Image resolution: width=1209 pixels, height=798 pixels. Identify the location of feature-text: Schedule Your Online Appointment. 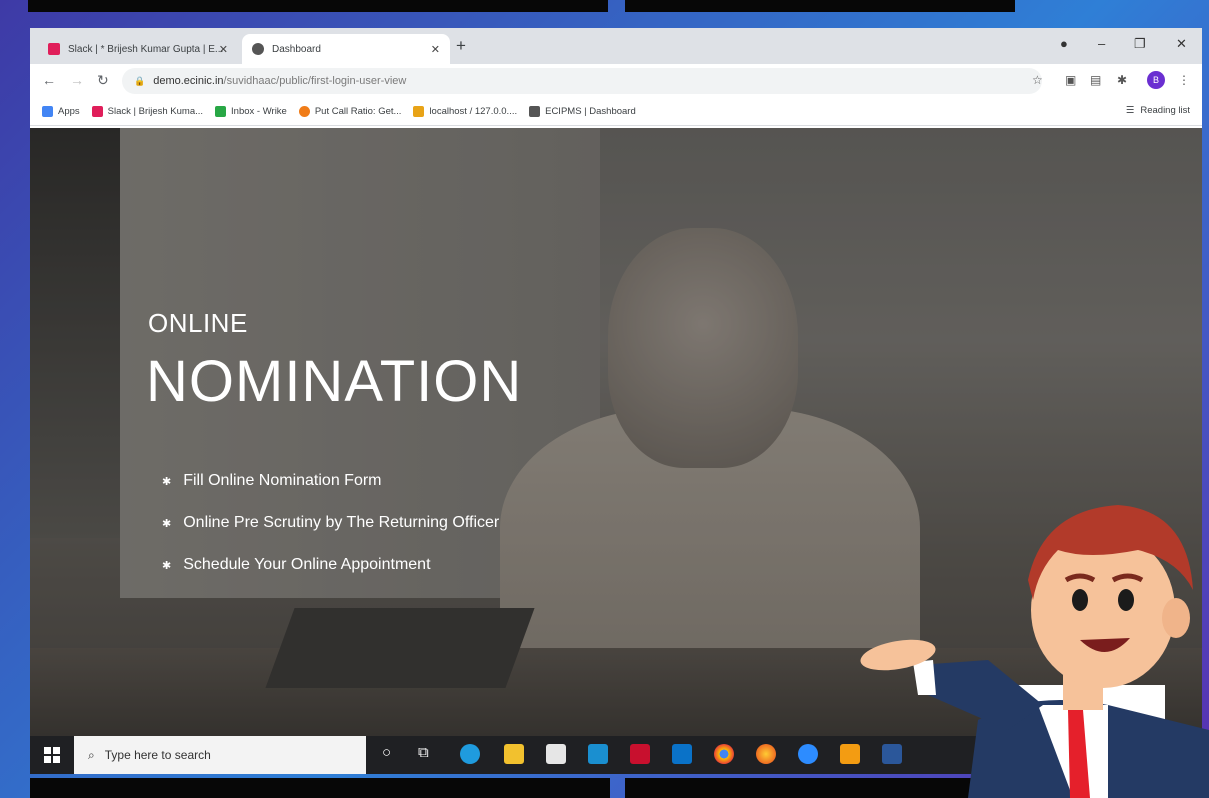
(307, 564).